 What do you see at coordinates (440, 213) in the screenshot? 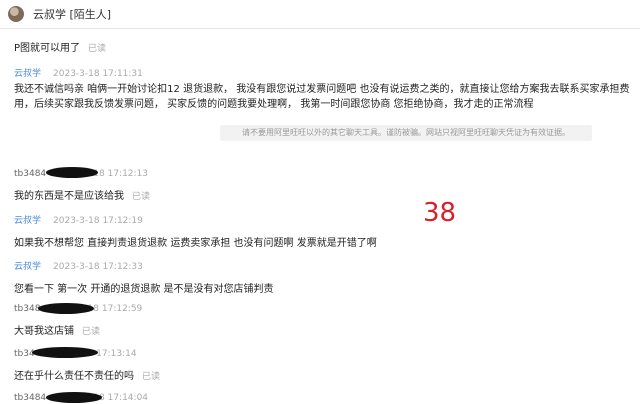
I see `overlay-number: 38` at bounding box center [440, 213].